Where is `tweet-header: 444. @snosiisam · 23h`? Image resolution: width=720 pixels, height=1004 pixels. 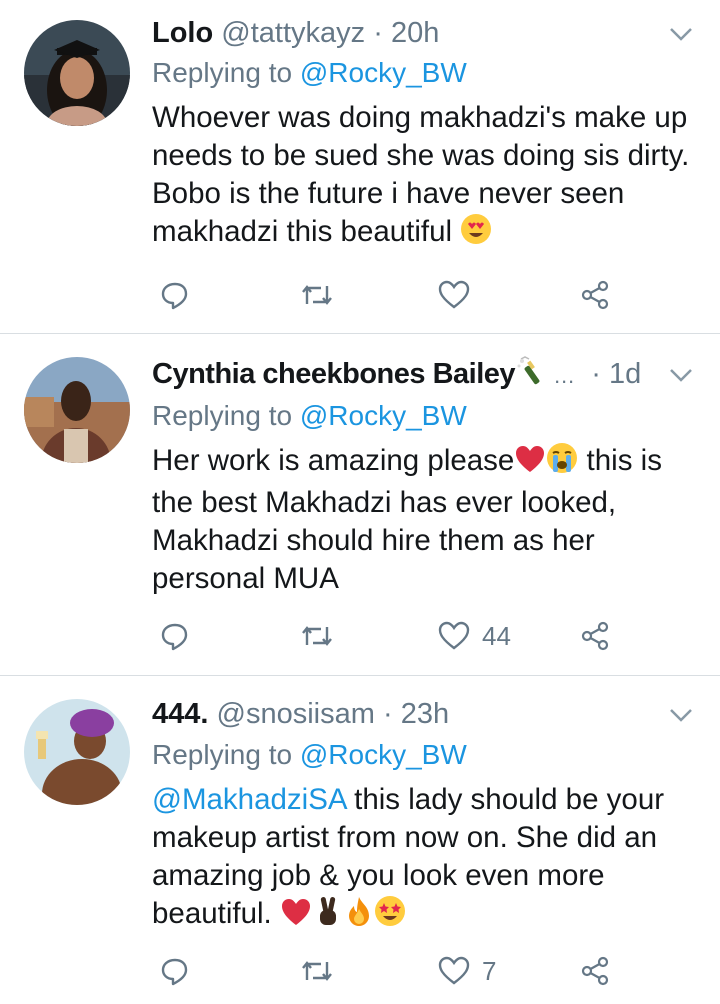
tweet-header: 444. @snosiisam · 23h is located at coordinates (300, 714).